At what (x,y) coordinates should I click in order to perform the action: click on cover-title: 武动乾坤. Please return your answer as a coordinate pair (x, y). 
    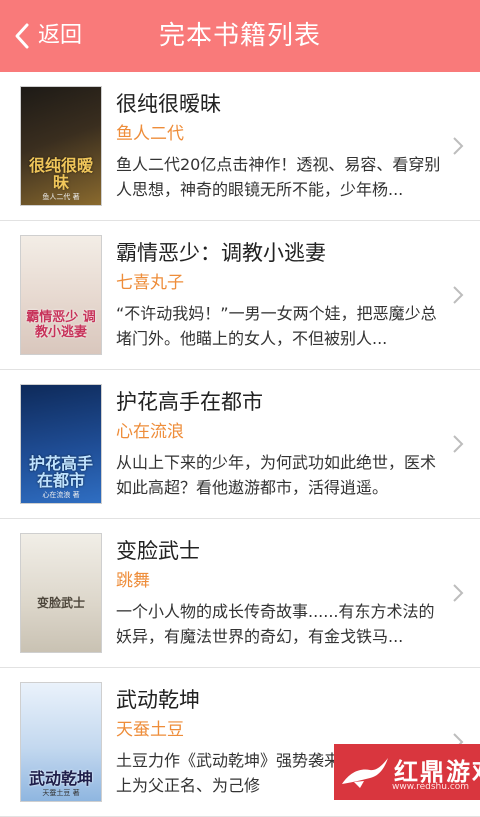
    Looking at the image, I should click on (60, 778).